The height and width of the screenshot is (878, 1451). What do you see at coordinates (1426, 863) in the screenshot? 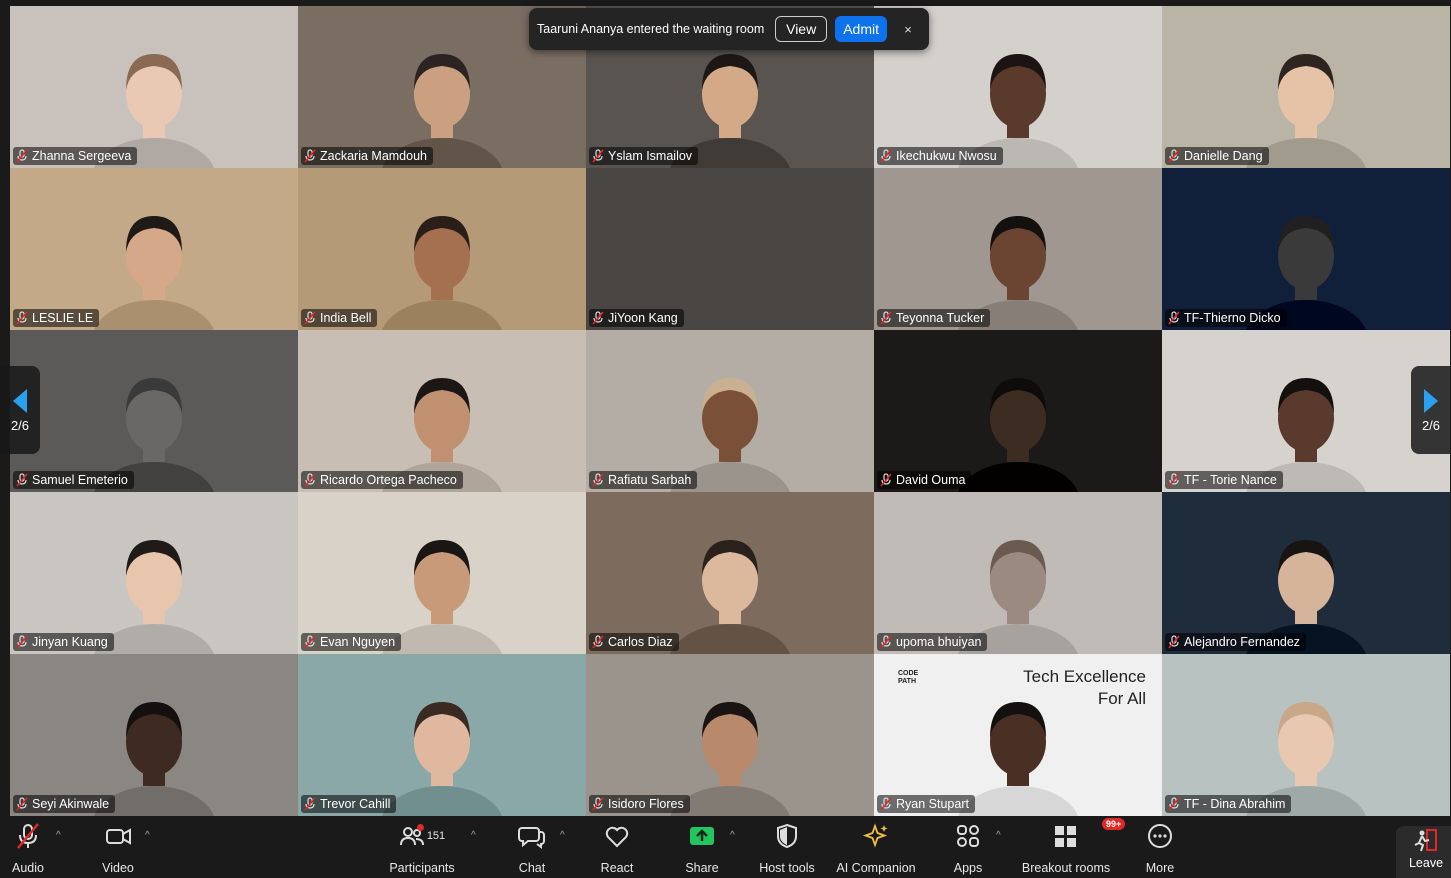
I see `leave-label: Leave` at bounding box center [1426, 863].